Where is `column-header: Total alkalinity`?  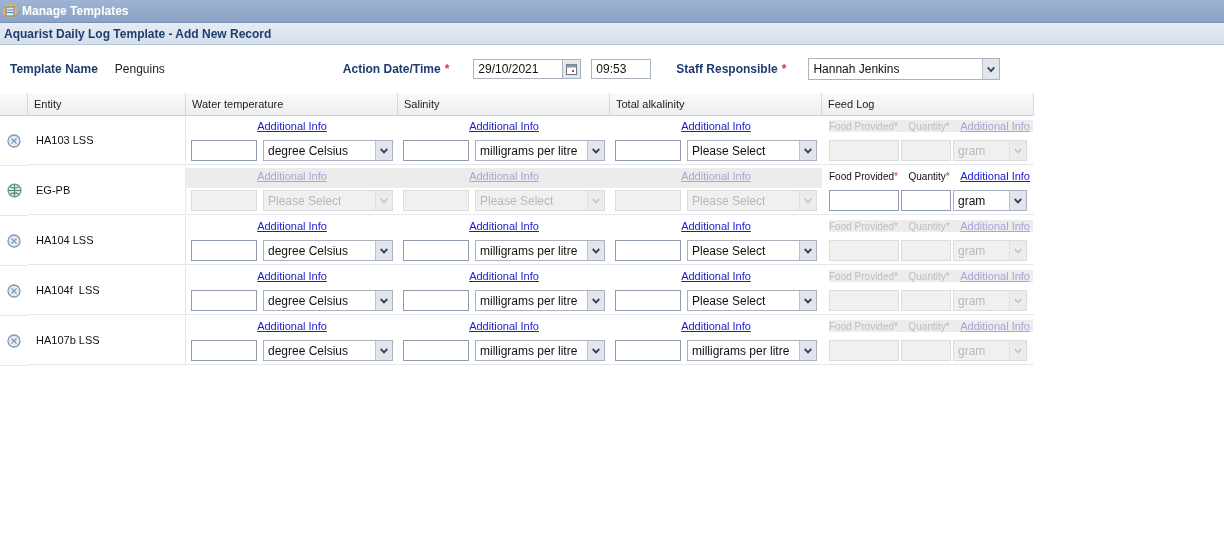
column-header: Total alkalinity is located at coordinates (716, 104).